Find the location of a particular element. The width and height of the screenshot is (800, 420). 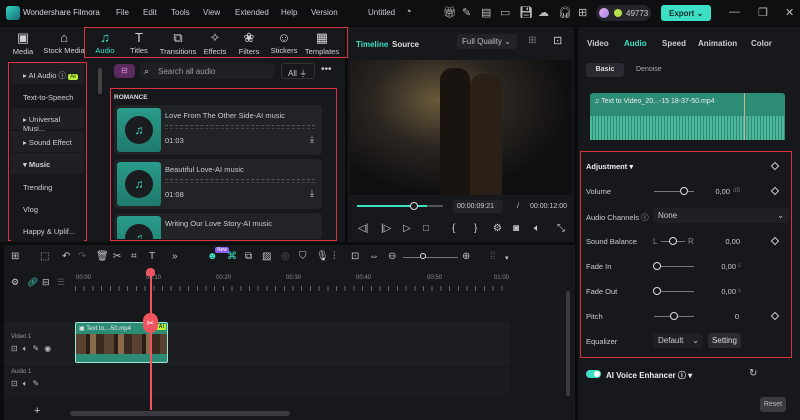

menu-tools: Tools is located at coordinates (180, 12).